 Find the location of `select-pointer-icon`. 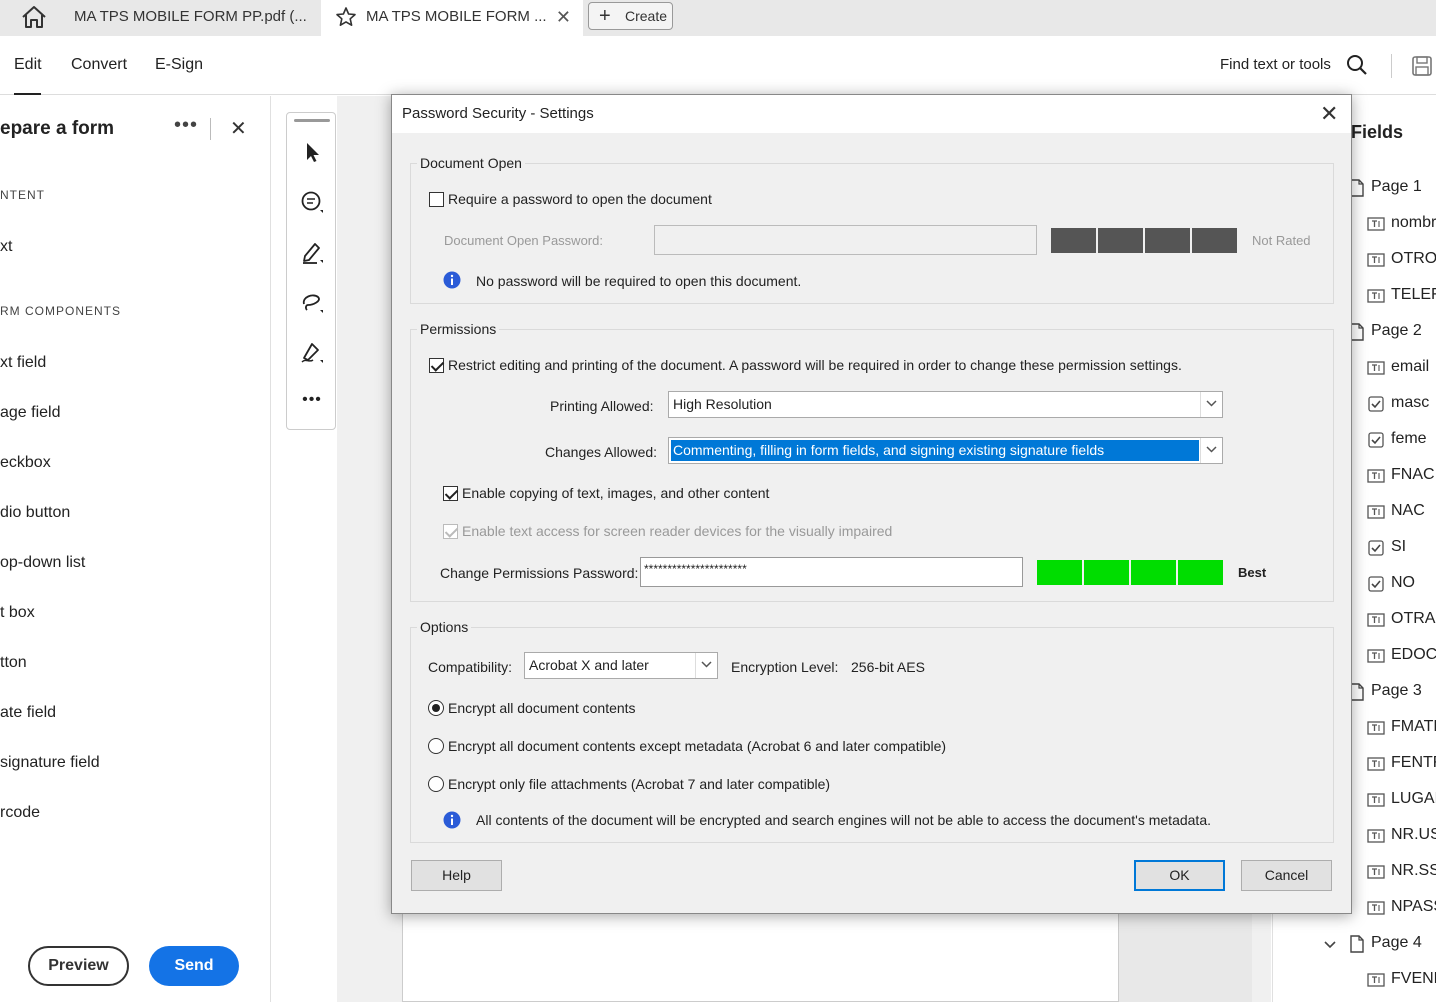

select-pointer-icon is located at coordinates (312, 152).